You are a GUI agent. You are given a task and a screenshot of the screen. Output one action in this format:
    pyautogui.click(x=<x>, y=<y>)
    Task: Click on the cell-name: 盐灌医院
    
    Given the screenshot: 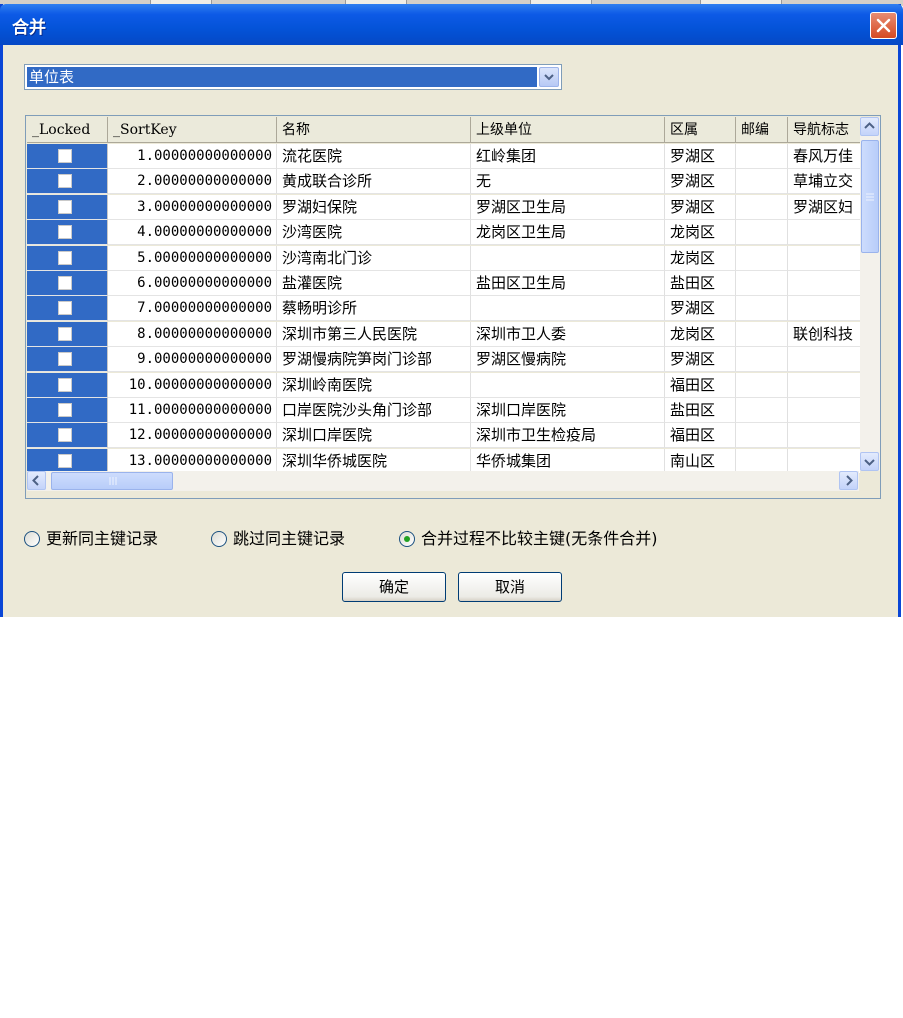 What is the action you would take?
    pyautogui.click(x=374, y=283)
    